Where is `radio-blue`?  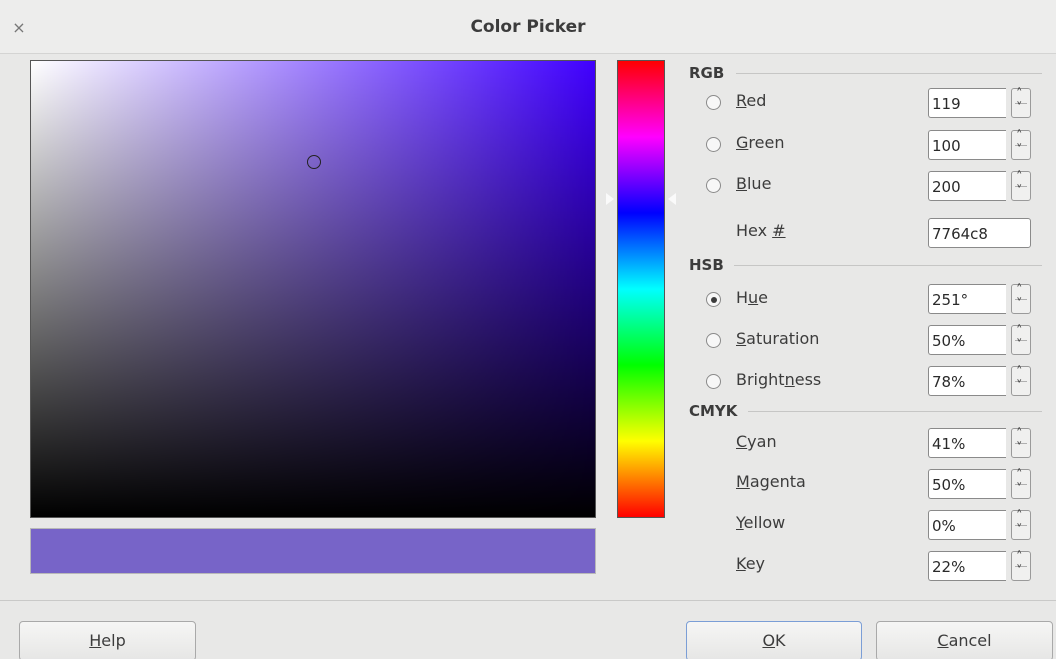
radio-blue is located at coordinates (713, 185).